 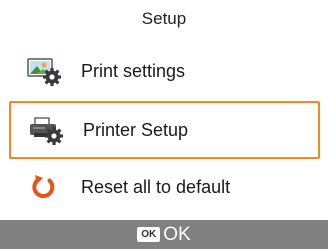 What do you see at coordinates (164, 18) in the screenshot?
I see `page-title: Setup` at bounding box center [164, 18].